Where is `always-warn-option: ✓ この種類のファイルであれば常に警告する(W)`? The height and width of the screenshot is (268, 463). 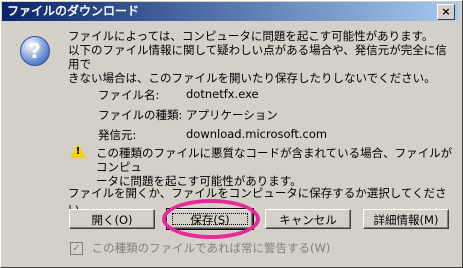
always-warn-option: ✓ この種類のファイルであれば常に警告する(W) is located at coordinates (200, 248).